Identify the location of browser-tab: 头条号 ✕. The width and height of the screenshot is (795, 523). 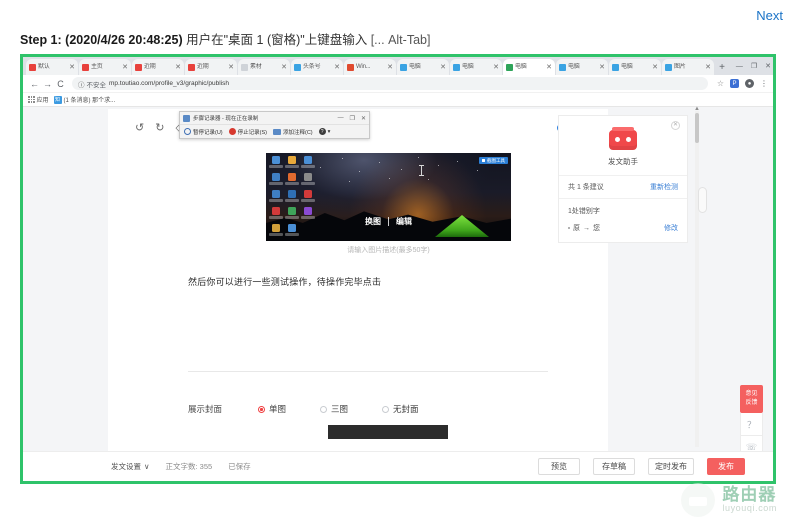
(317, 67).